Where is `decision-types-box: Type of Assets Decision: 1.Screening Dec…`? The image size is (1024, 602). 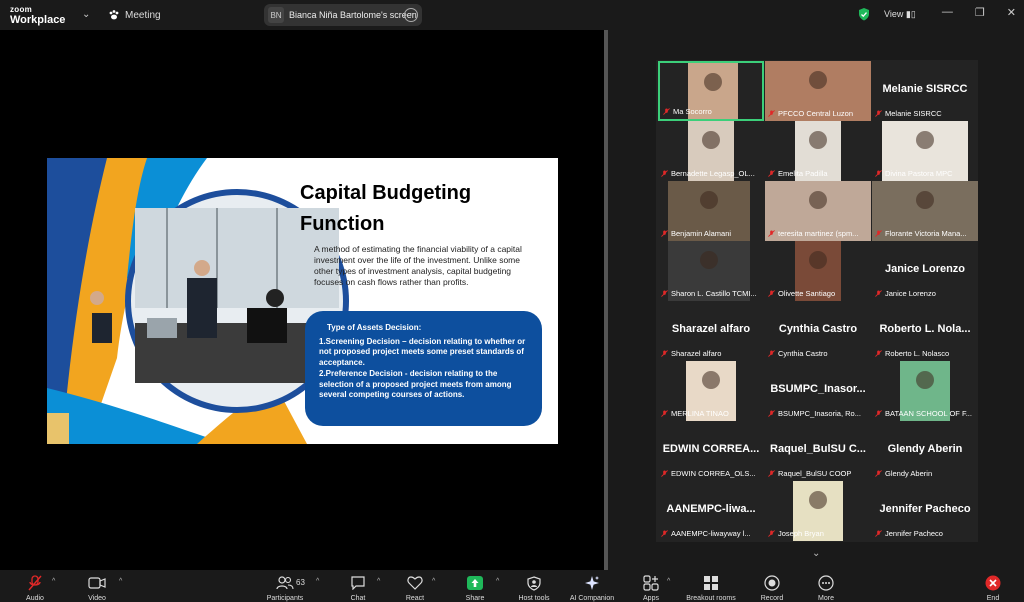 decision-types-box: Type of Assets Decision: 1.Screening Dec… is located at coordinates (423, 368).